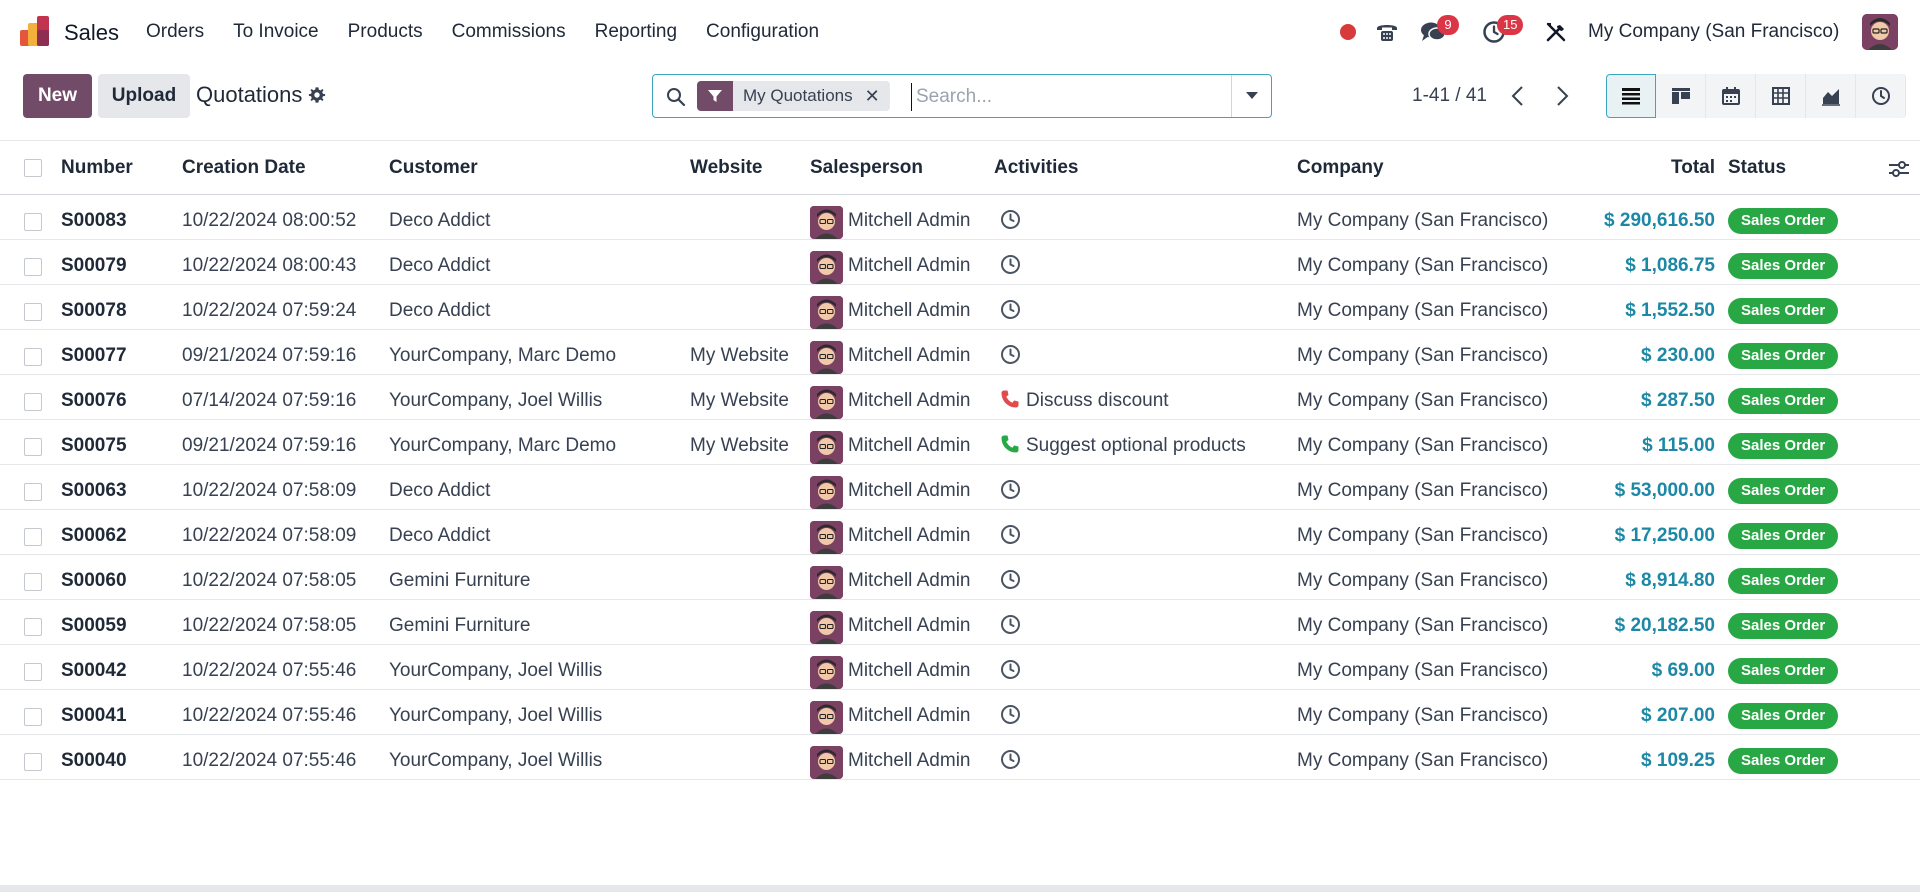 The width and height of the screenshot is (1920, 892). I want to click on header-total: Total, so click(1693, 168).